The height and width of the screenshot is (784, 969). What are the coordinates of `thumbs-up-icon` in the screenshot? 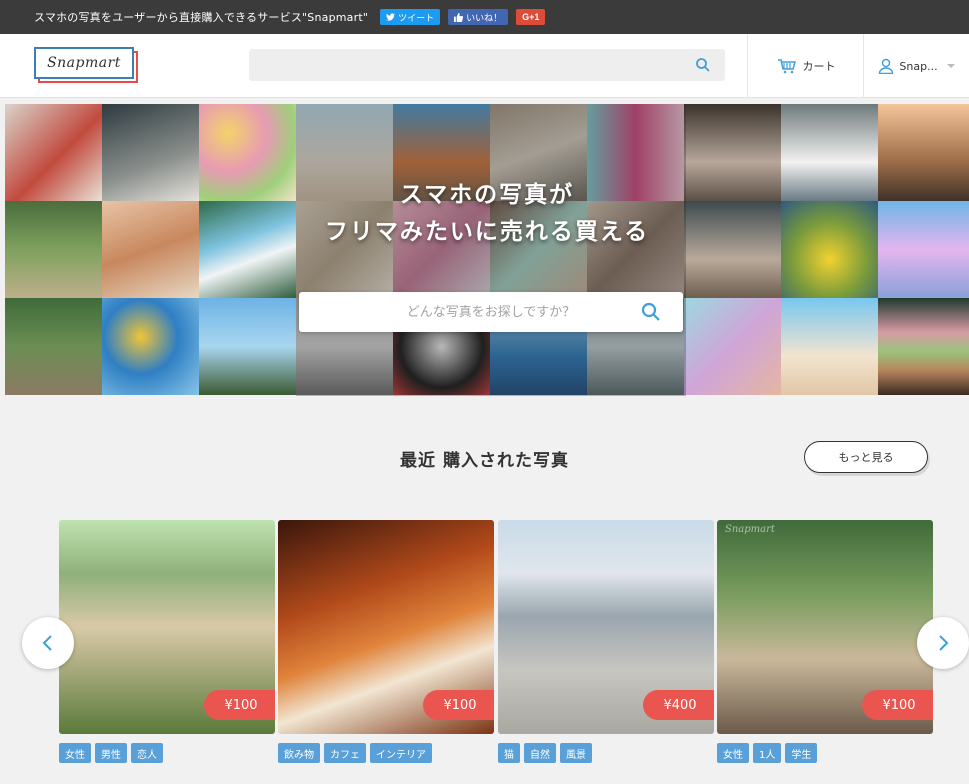 It's located at (459, 17).